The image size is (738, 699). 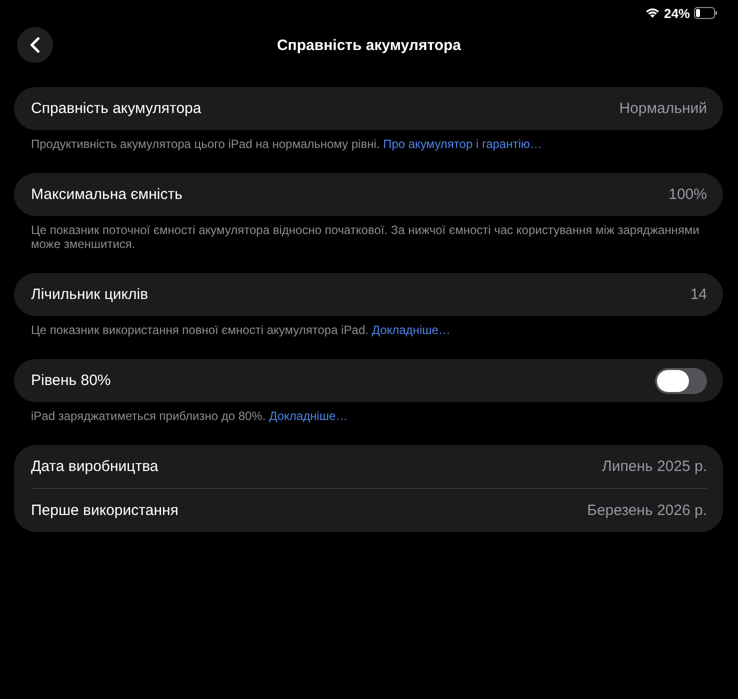 I want to click on row-label: Перше використання, so click(x=104, y=510).